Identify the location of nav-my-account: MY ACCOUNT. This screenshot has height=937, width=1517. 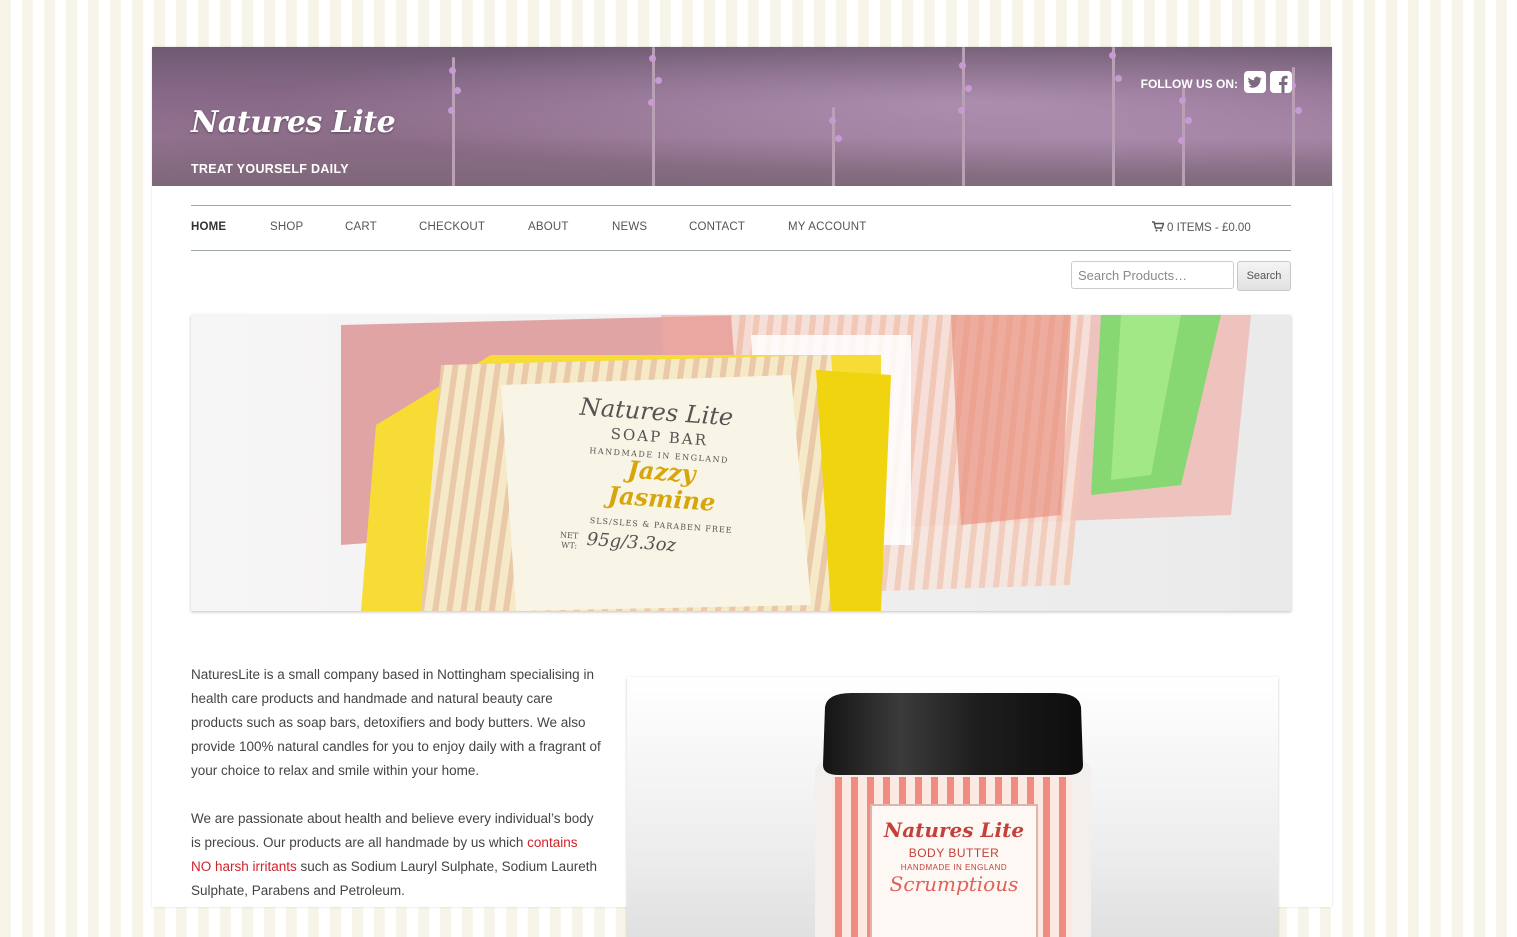
(827, 227).